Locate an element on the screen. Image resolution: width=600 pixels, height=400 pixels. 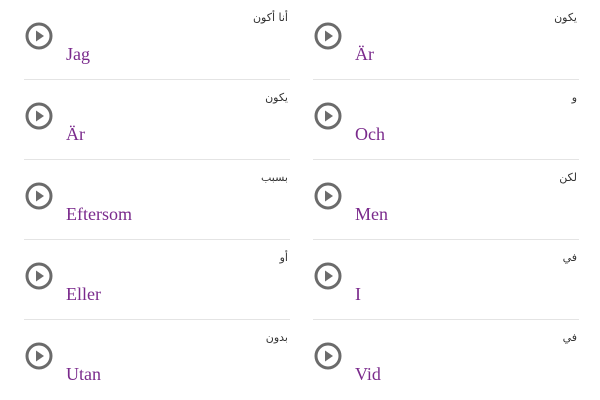
word-label: Eftersom is located at coordinates (99, 214).